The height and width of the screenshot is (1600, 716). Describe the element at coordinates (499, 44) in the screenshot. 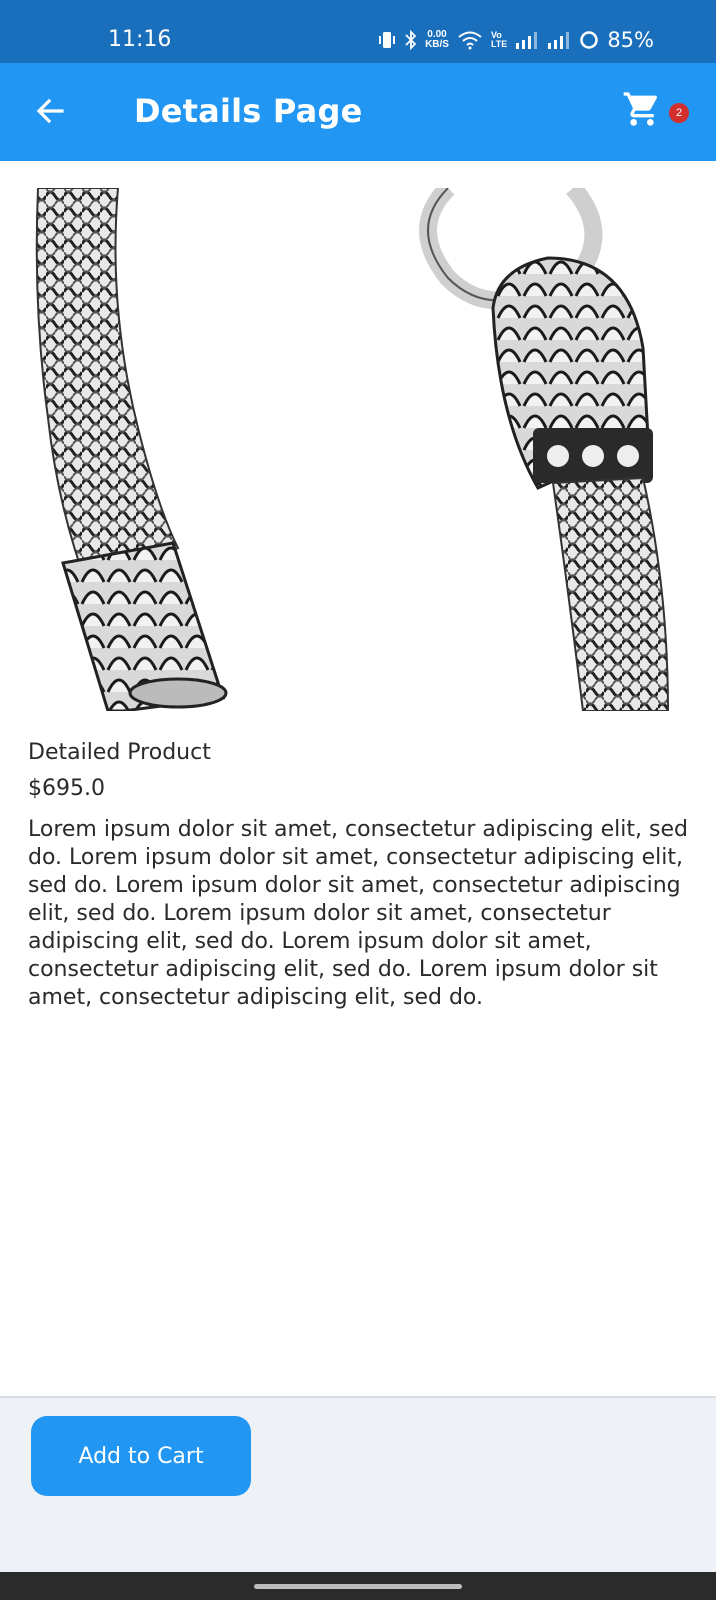

I see `volte-bottom: LTE` at that location.